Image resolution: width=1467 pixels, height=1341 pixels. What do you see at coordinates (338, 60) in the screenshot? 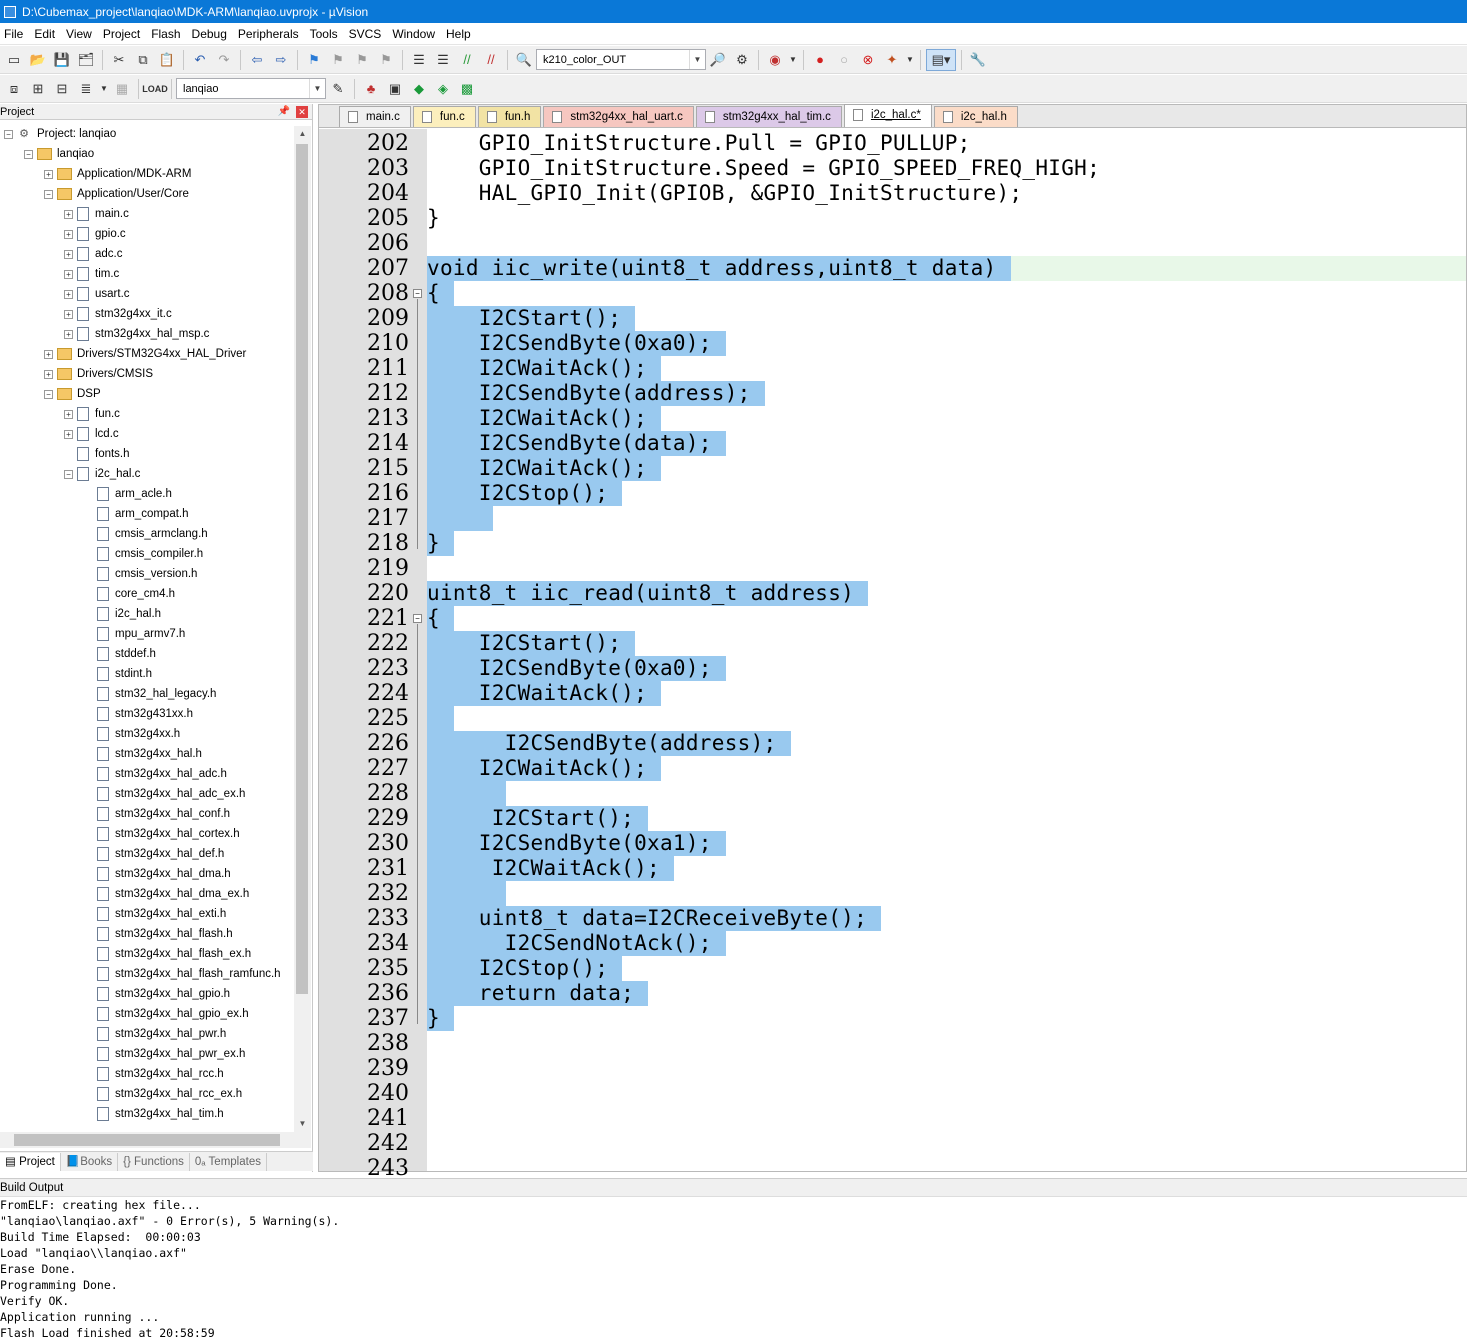
I see `prev-bookmark-icon: ⚑` at bounding box center [338, 60].